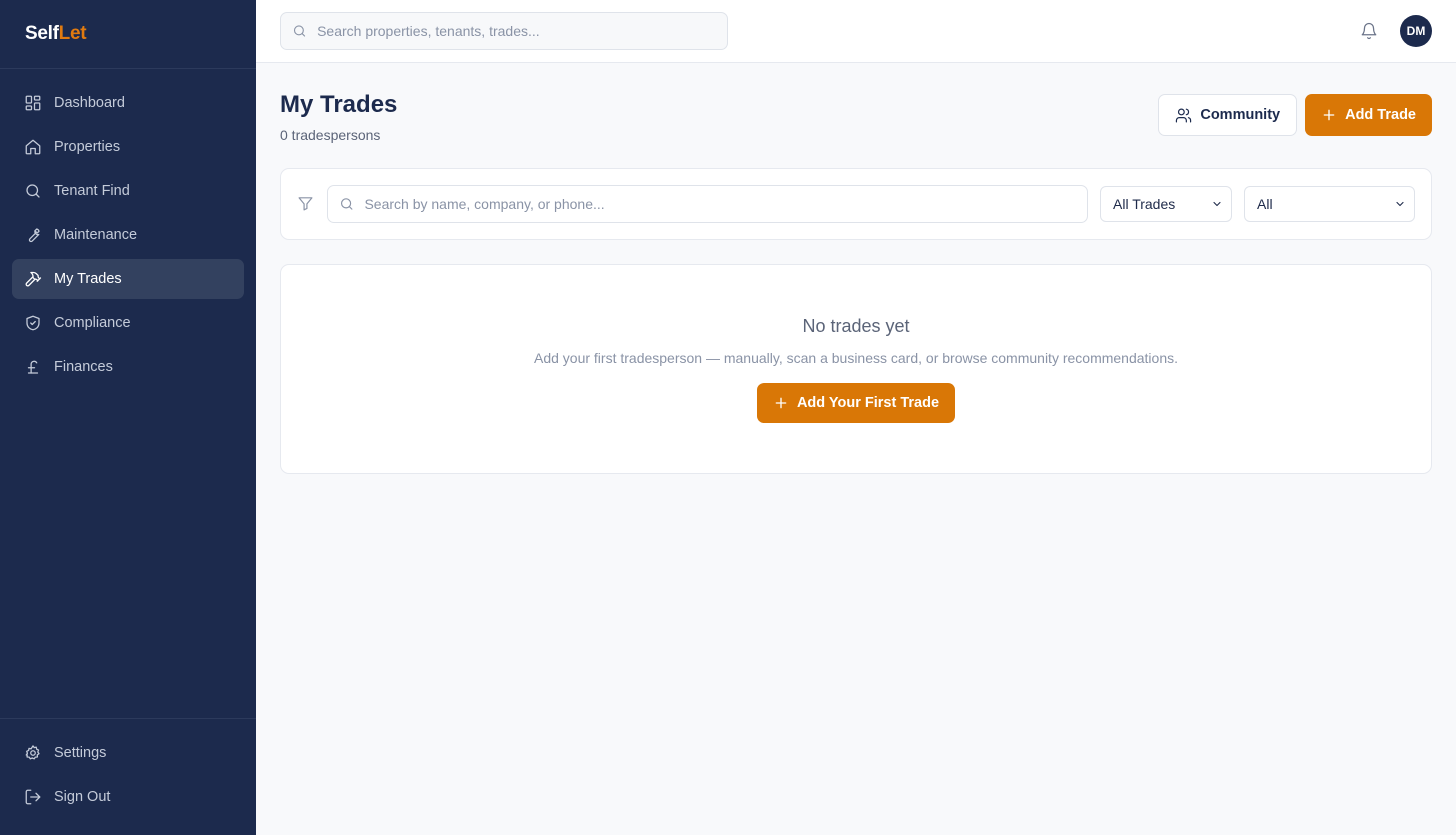  What do you see at coordinates (725, 204) in the screenshot?
I see `trade-search-input` at bounding box center [725, 204].